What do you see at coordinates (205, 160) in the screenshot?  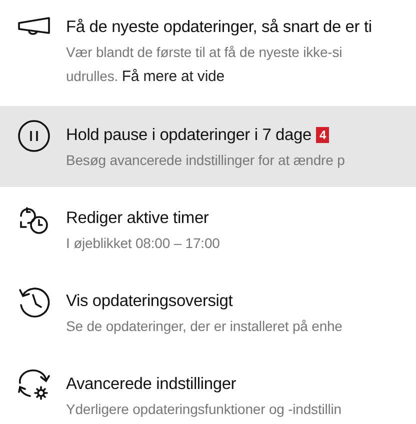 I see `item-description: Besøg avancerede indstillinger for at ændre p` at bounding box center [205, 160].